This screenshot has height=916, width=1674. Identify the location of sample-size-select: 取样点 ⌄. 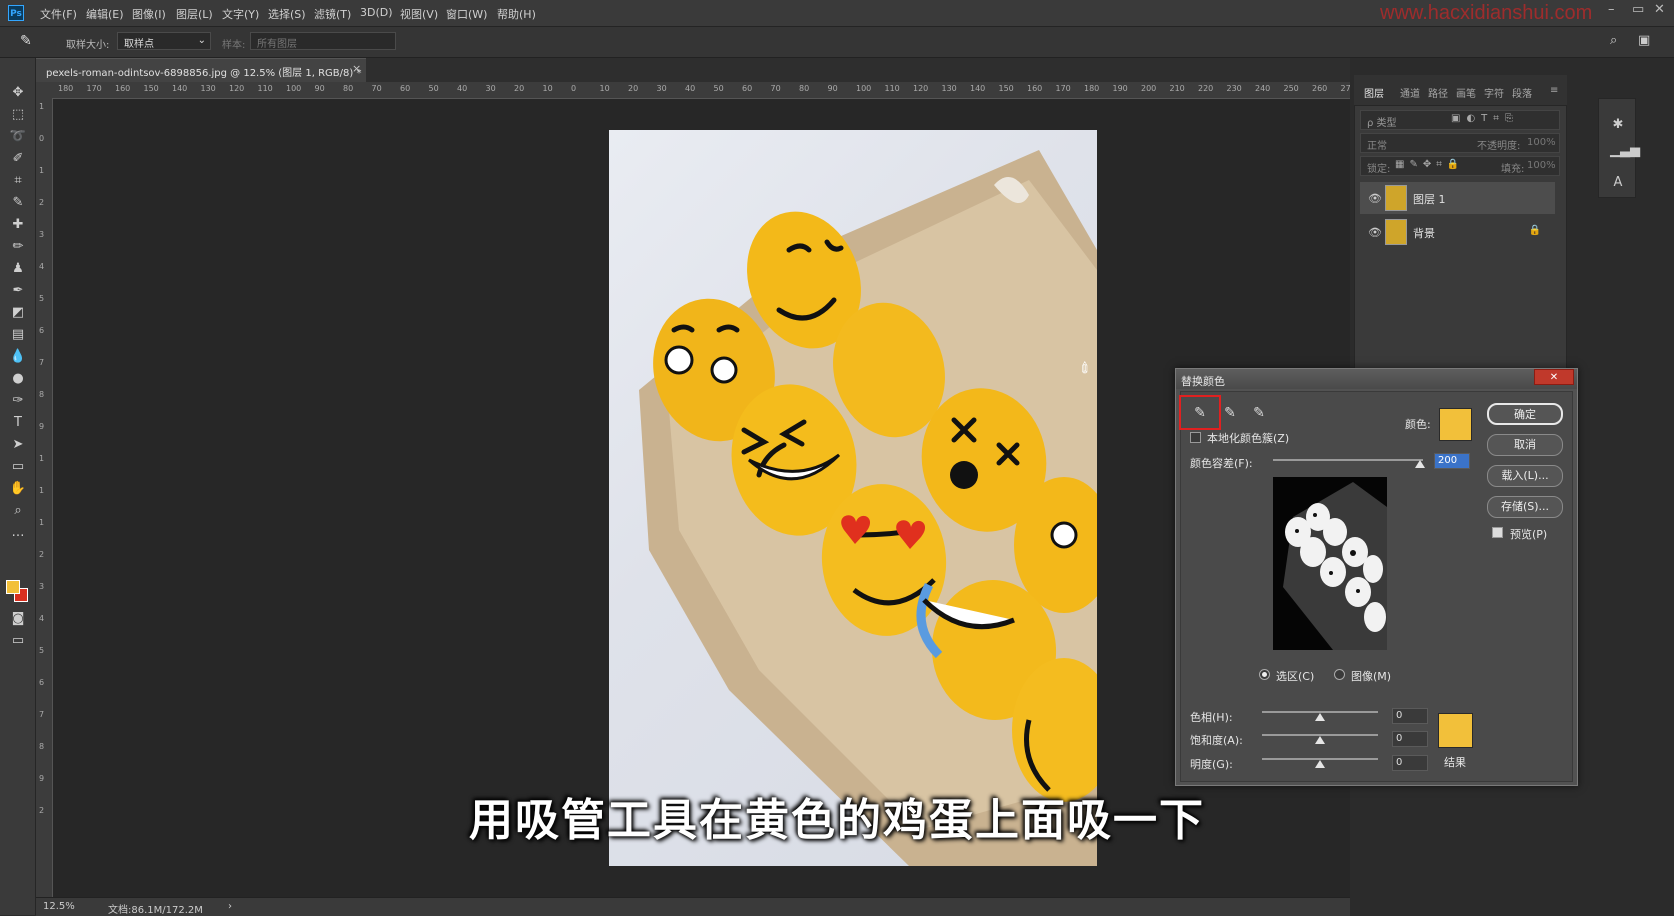
(164, 41).